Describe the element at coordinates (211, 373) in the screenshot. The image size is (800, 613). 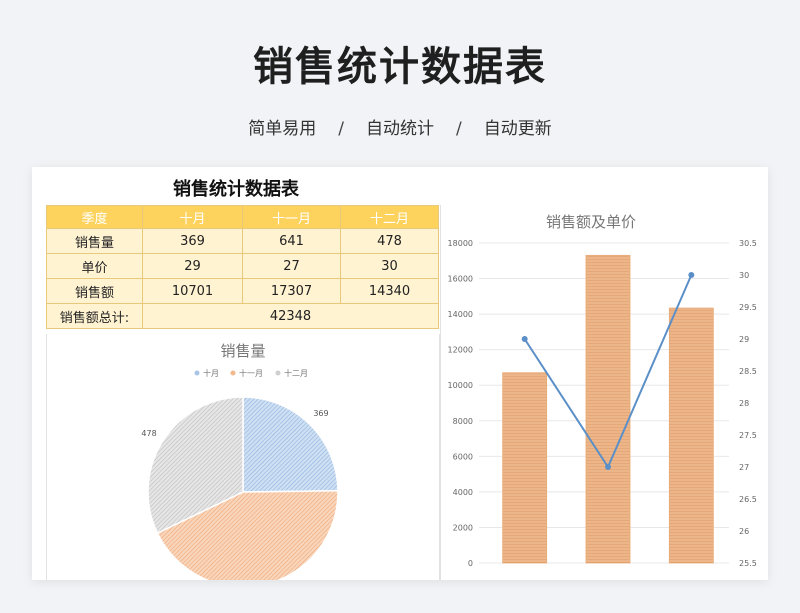
I see `legend-label: 十月` at that location.